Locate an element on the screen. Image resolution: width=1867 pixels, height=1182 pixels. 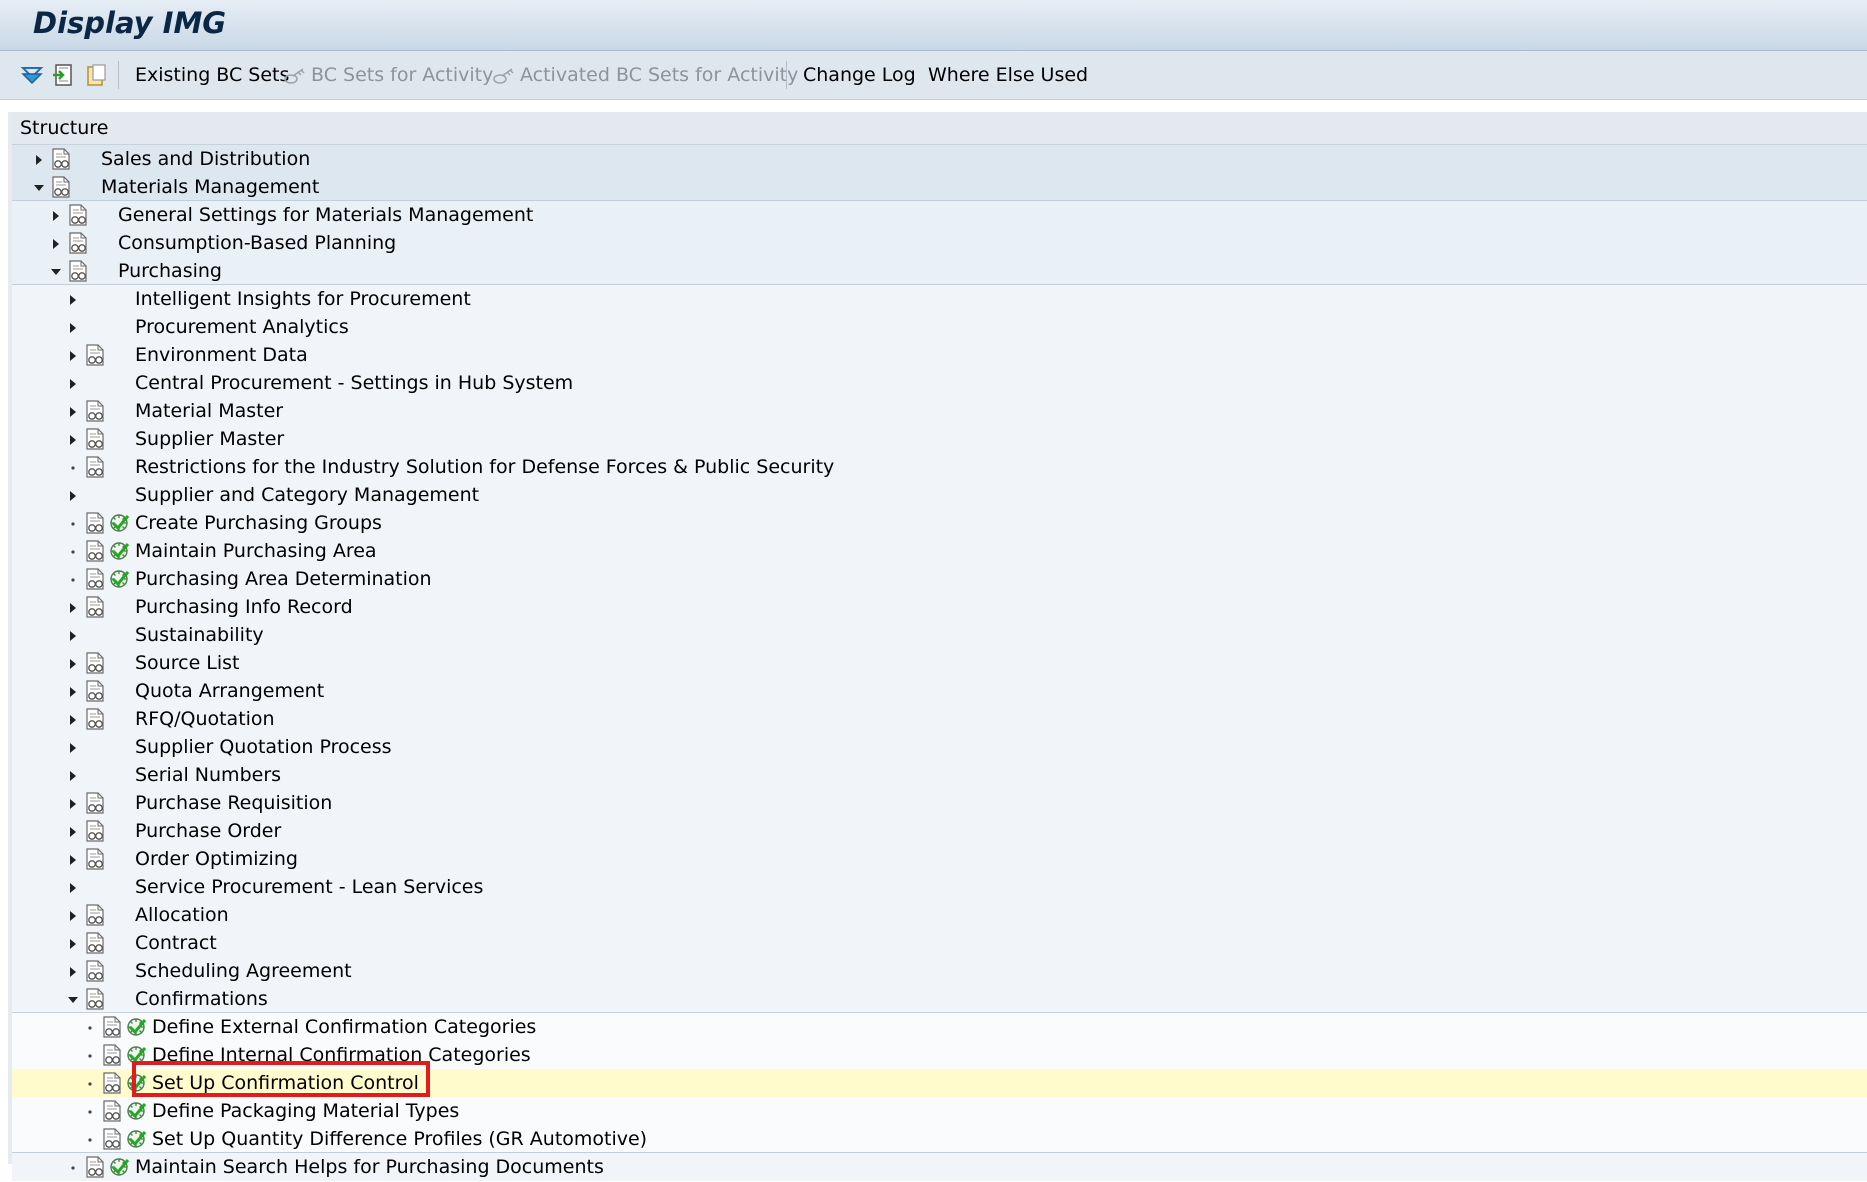
tree-row: Serial Numbers is located at coordinates (939, 775).